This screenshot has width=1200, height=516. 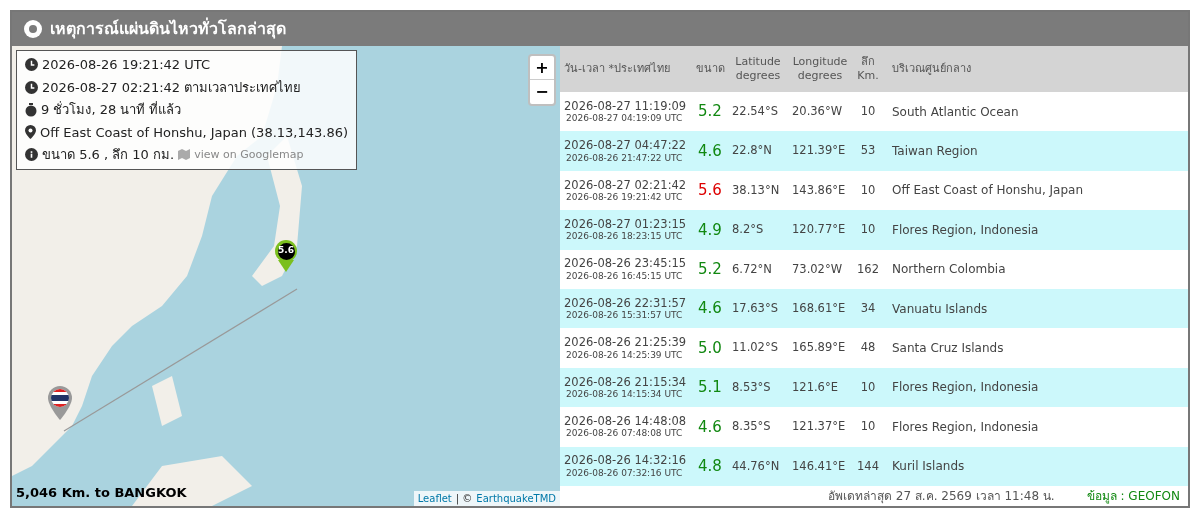 What do you see at coordinates (710, 388) in the screenshot?
I see `magnitude: 5.1` at bounding box center [710, 388].